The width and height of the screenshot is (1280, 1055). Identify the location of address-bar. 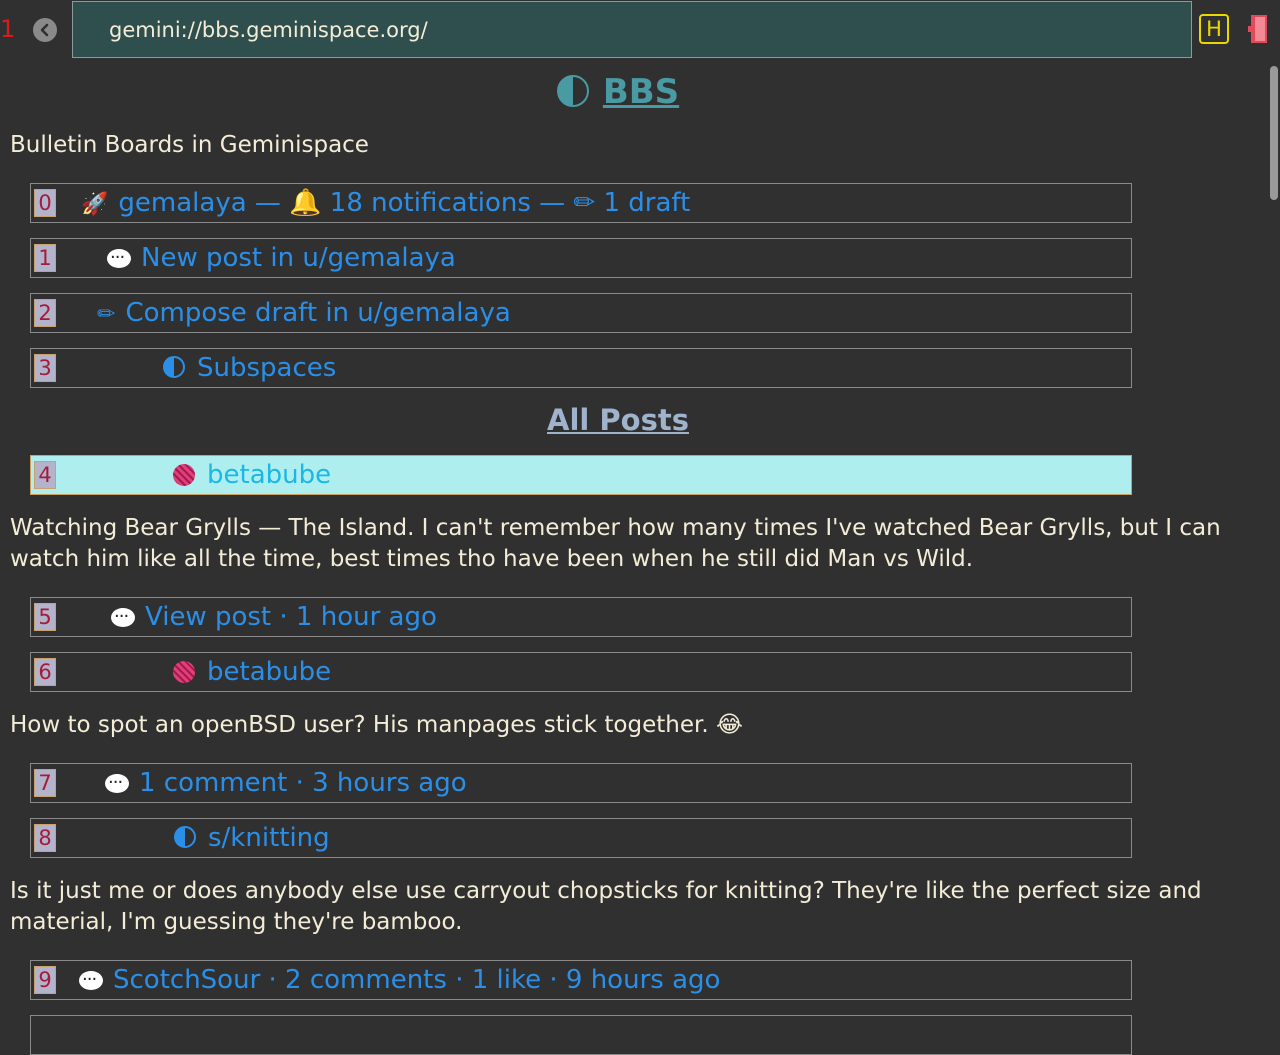
(632, 29).